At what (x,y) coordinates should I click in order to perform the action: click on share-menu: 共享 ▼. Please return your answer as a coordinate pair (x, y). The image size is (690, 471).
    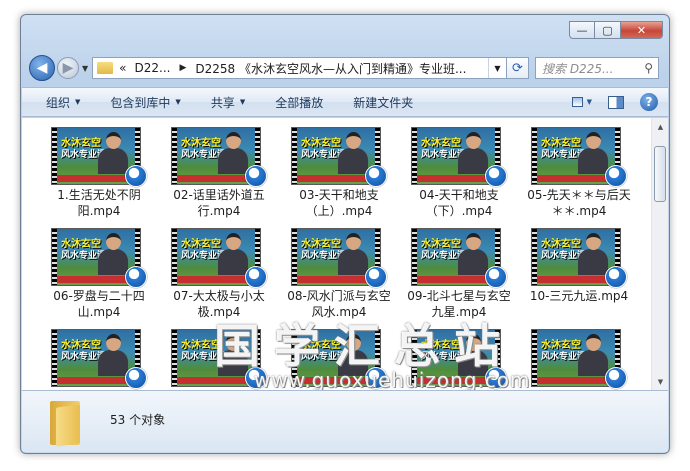
    Looking at the image, I should click on (228, 102).